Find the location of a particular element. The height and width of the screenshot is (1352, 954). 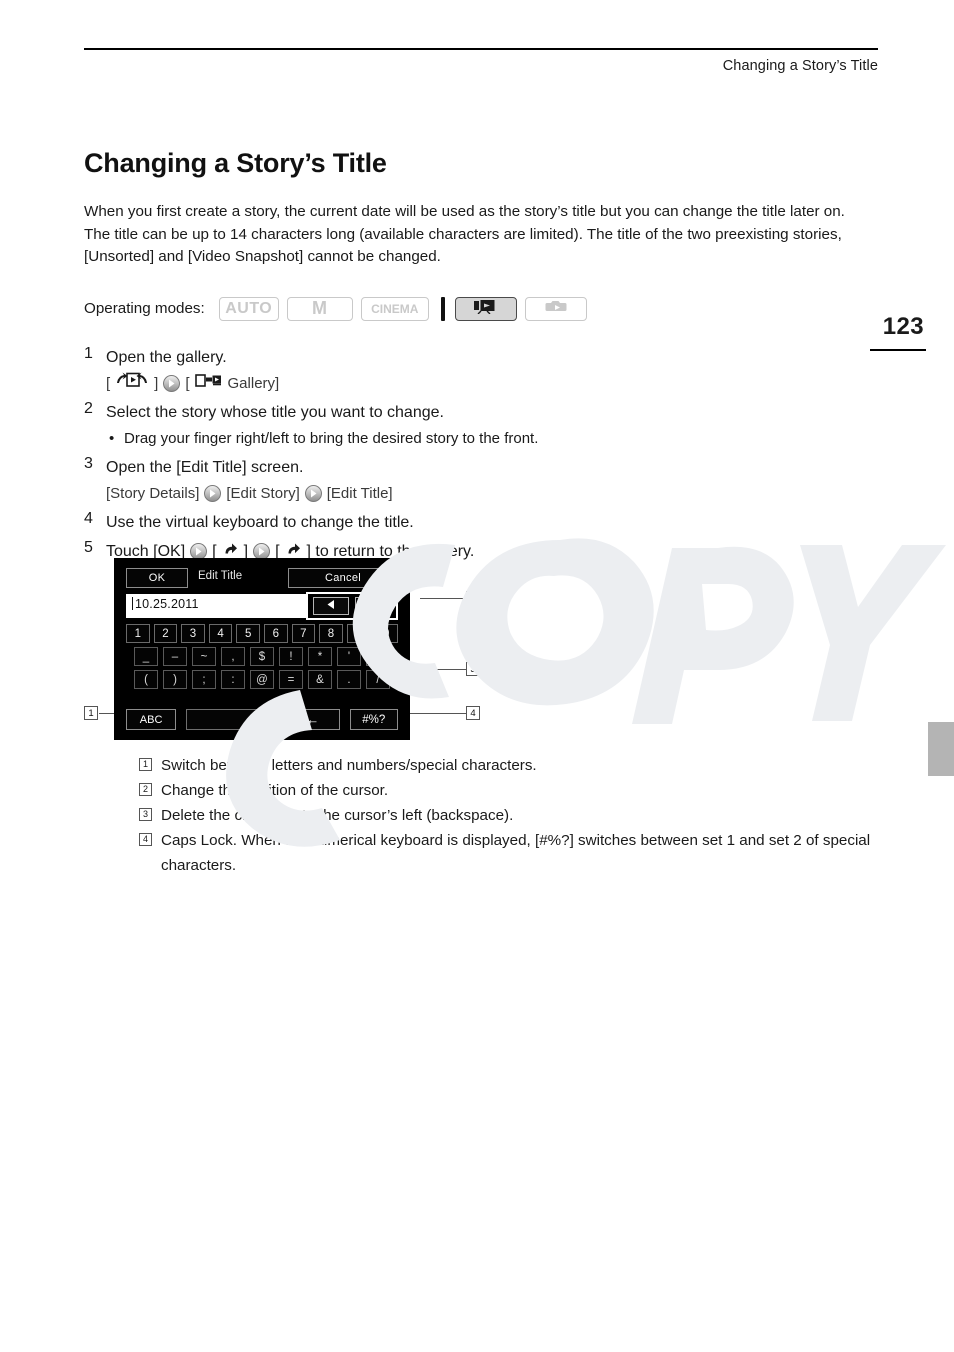

text-caret is located at coordinates (133, 603).